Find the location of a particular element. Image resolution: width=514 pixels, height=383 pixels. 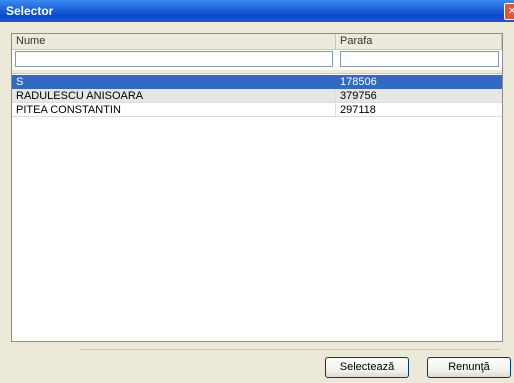

cell-parafa: 297118 is located at coordinates (419, 110).